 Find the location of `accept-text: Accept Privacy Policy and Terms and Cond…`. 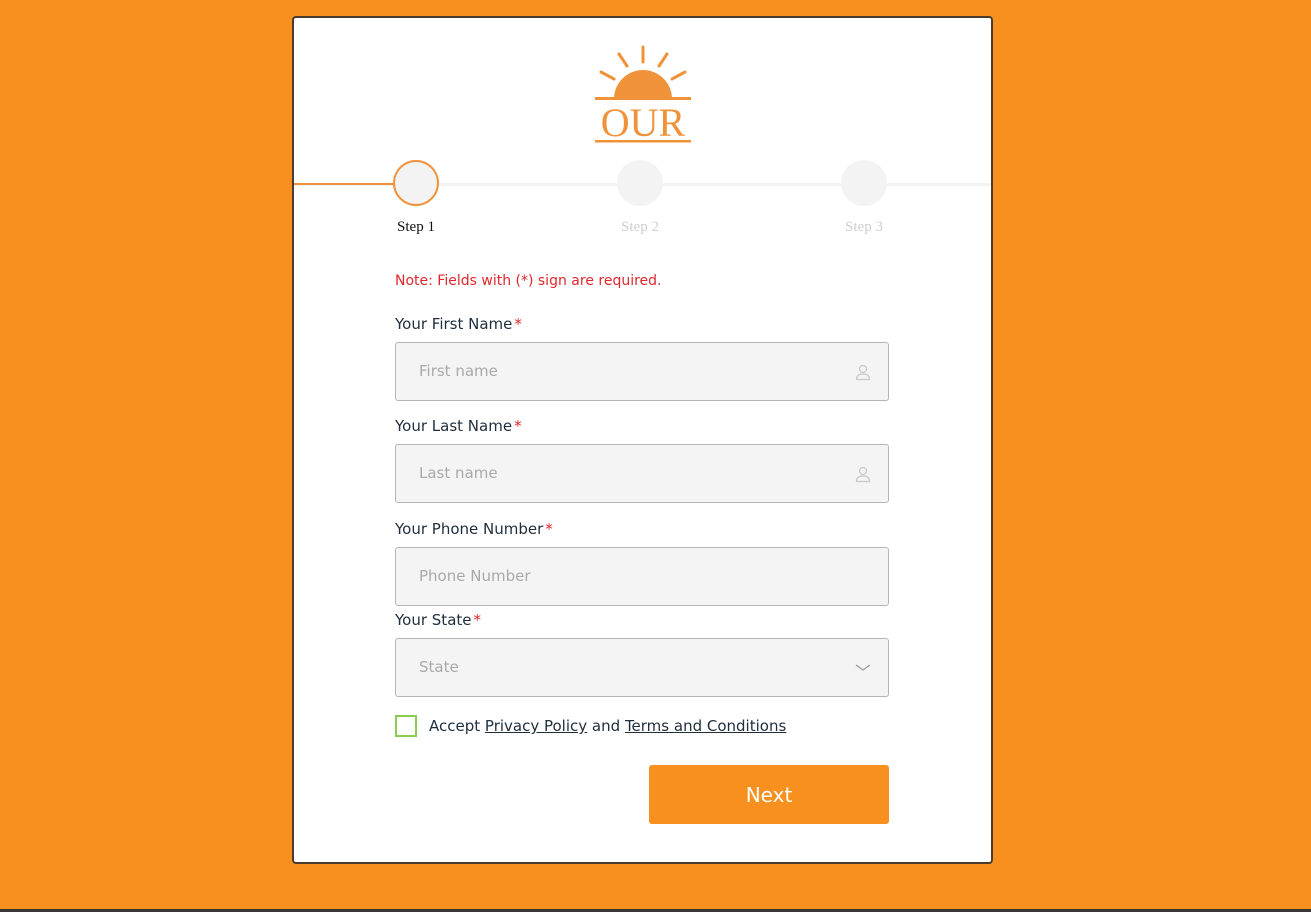

accept-text: Accept Privacy Policy and Terms and Cond… is located at coordinates (607, 726).